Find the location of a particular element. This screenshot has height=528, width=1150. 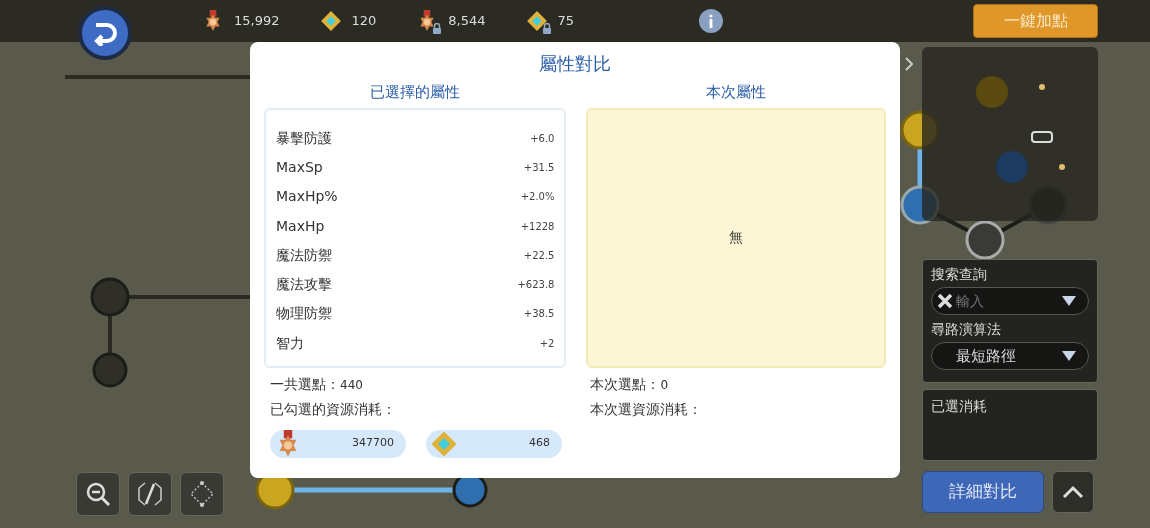

attribute-value: +38.5 is located at coordinates (539, 314).